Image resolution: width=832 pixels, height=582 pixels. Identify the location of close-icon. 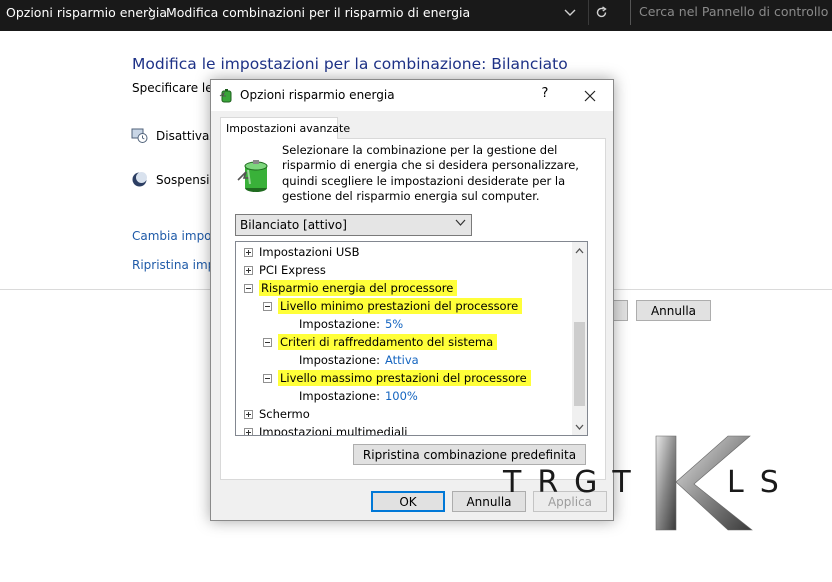
(590, 96).